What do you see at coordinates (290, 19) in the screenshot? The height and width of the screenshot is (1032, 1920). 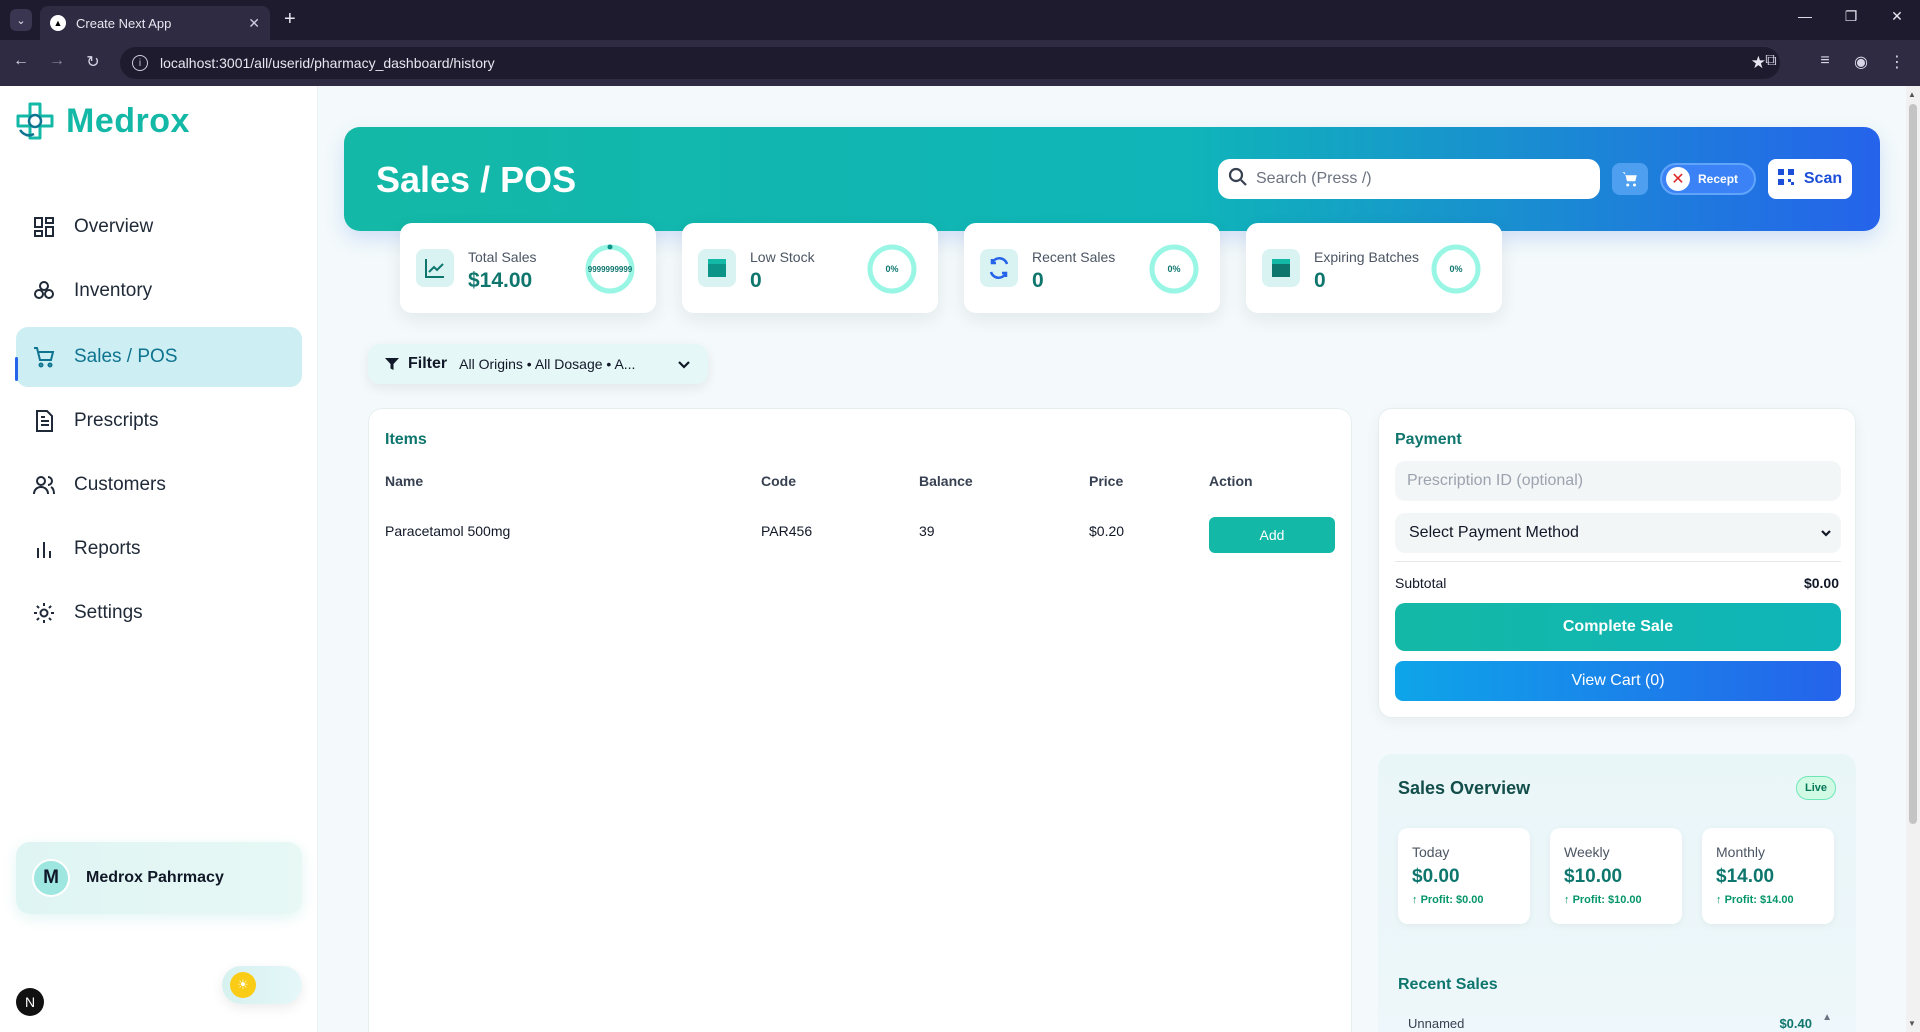 I see `new-tab-icon: +` at bounding box center [290, 19].